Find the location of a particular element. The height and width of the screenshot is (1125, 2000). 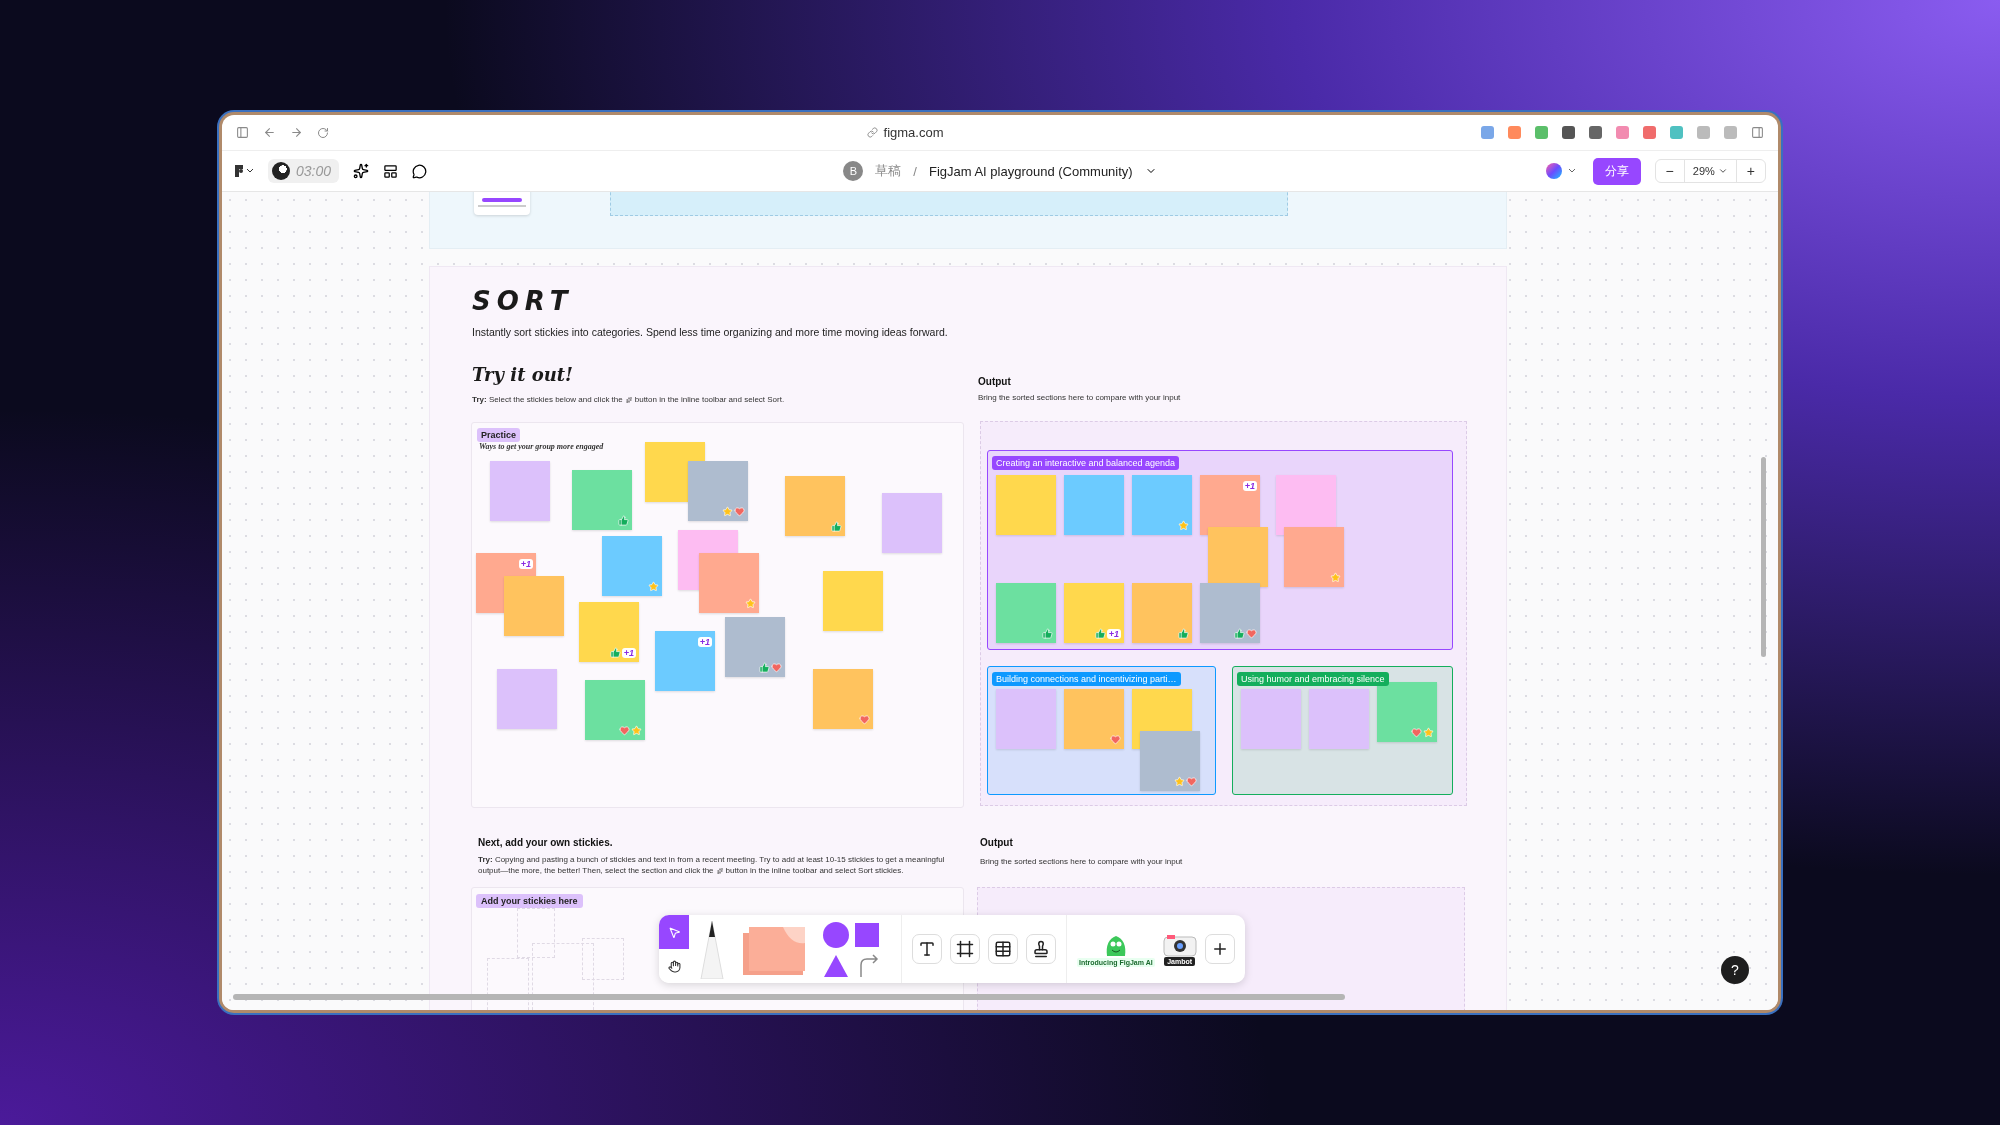

text-icon is located at coordinates (927, 949).